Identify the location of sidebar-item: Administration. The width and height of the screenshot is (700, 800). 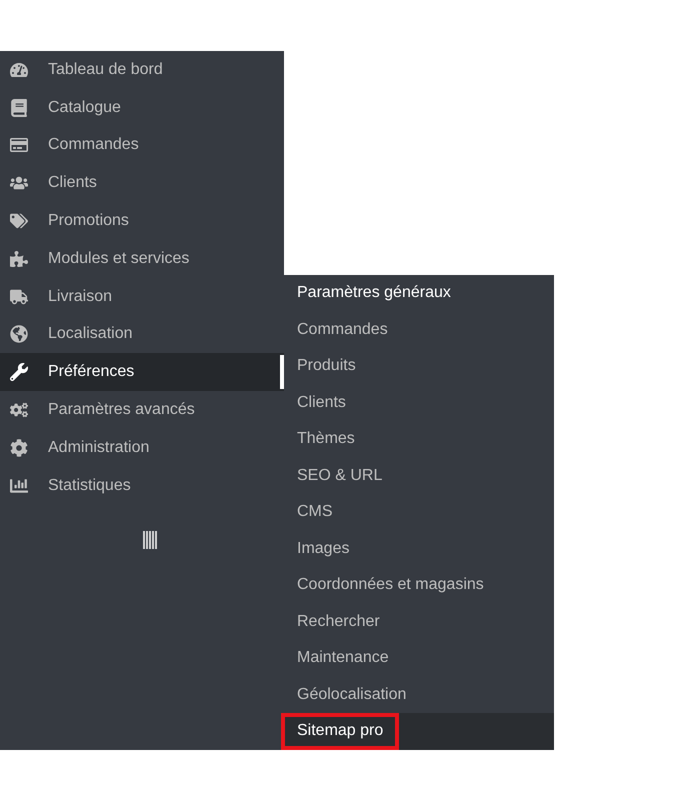
(142, 447).